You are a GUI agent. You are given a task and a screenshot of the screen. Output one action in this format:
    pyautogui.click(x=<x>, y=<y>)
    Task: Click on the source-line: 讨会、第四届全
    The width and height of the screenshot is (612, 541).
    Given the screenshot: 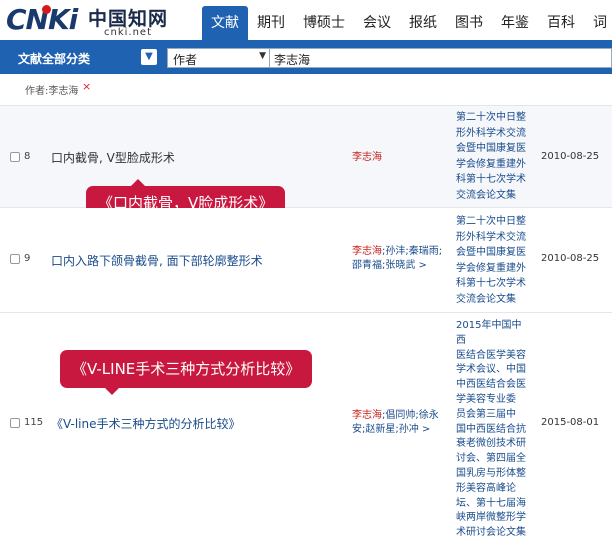 What is the action you would take?
    pyautogui.click(x=491, y=459)
    